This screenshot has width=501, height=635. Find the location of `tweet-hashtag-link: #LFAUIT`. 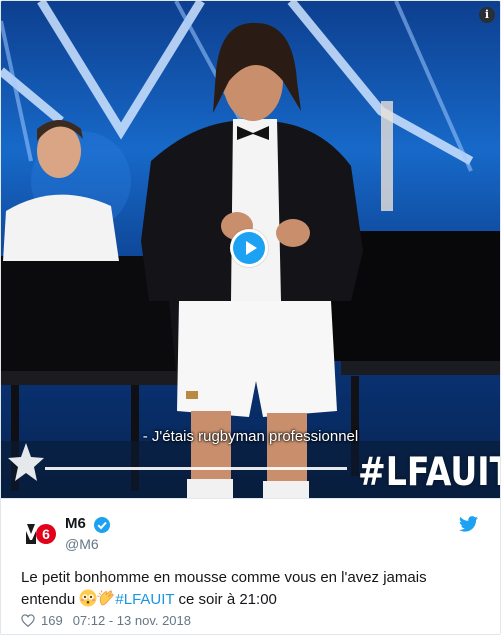

tweet-hashtag-link: #LFAUIT is located at coordinates (144, 599).